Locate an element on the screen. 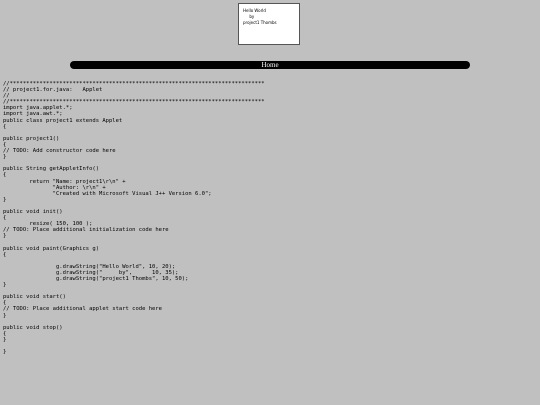  applet-window: Hello World by project1 Thombs is located at coordinates (269, 24).